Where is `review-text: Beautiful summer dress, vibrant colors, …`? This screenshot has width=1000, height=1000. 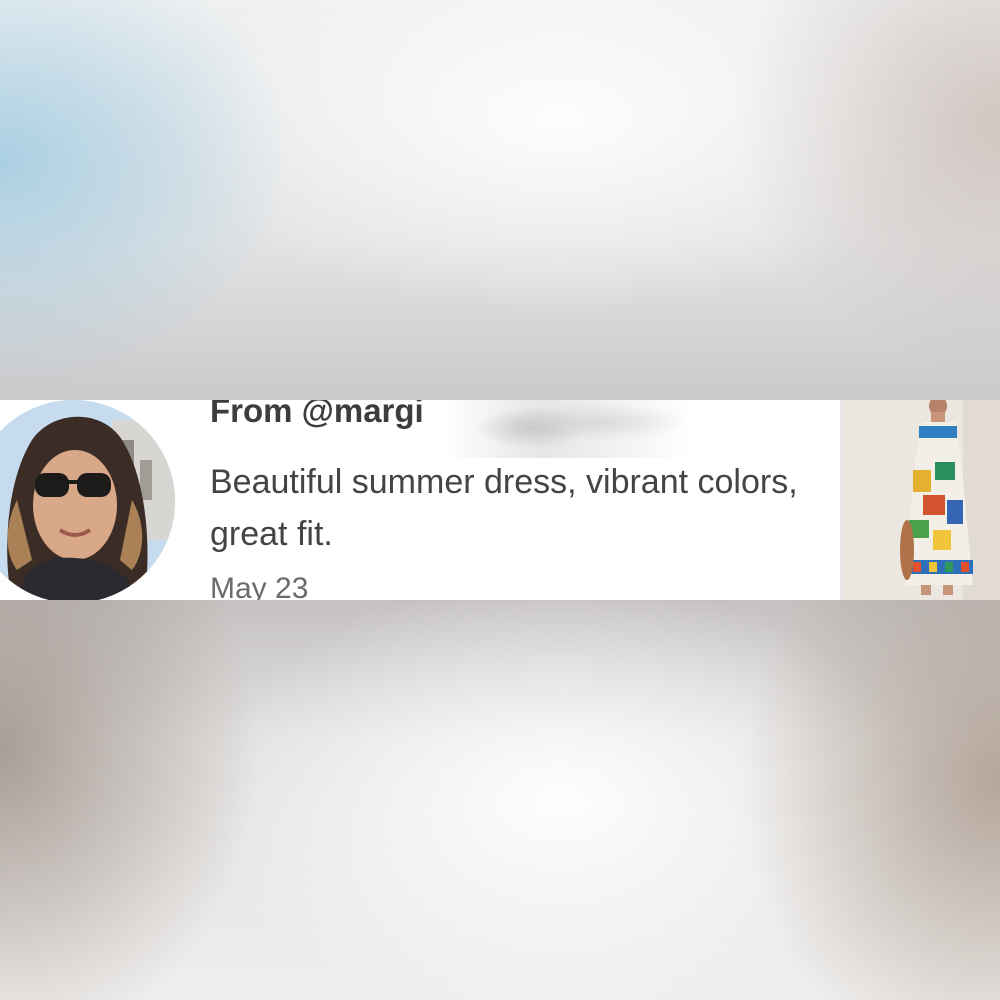 review-text: Beautiful summer dress, vibrant colors, … is located at coordinates (504, 508).